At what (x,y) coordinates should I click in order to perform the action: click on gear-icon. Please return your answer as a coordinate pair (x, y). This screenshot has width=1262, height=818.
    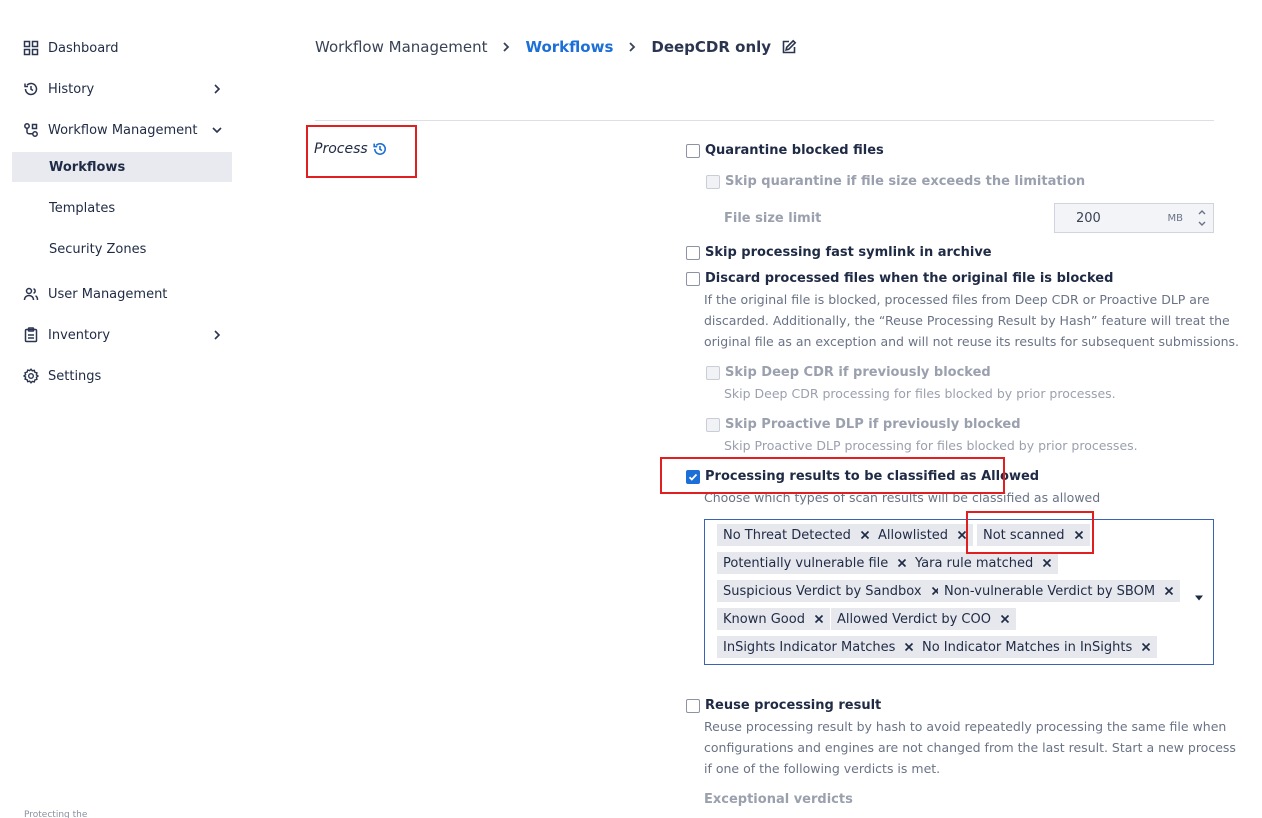
    Looking at the image, I should click on (31, 376).